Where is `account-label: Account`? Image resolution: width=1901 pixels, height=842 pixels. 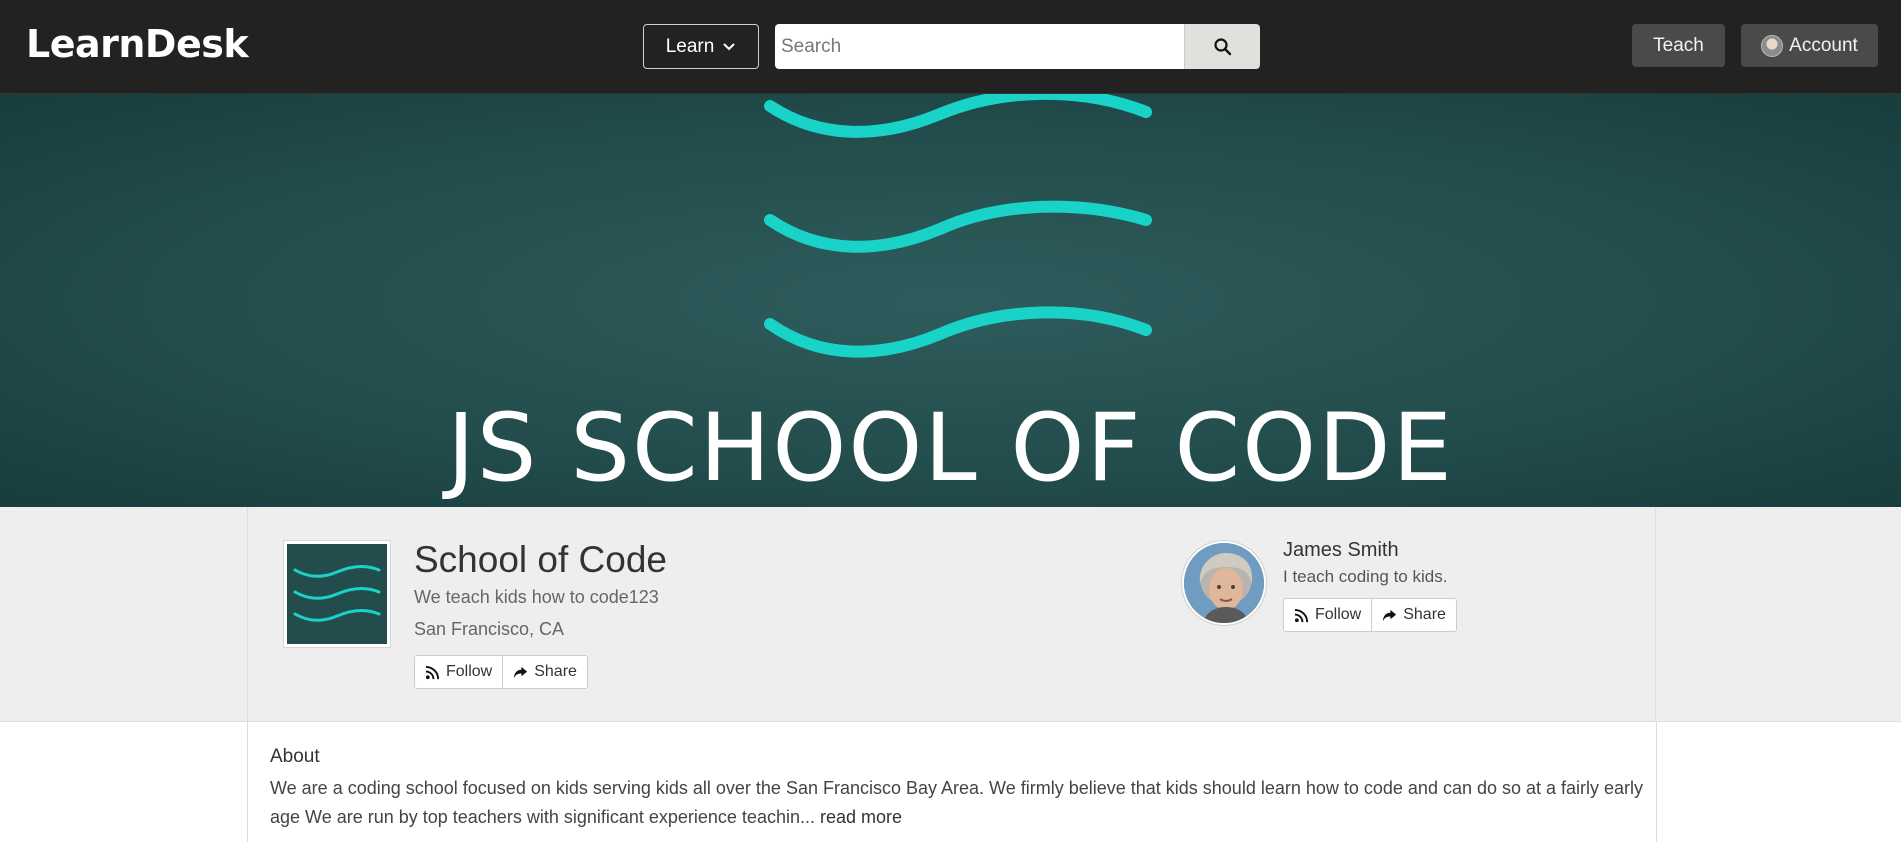 account-label: Account is located at coordinates (1823, 45).